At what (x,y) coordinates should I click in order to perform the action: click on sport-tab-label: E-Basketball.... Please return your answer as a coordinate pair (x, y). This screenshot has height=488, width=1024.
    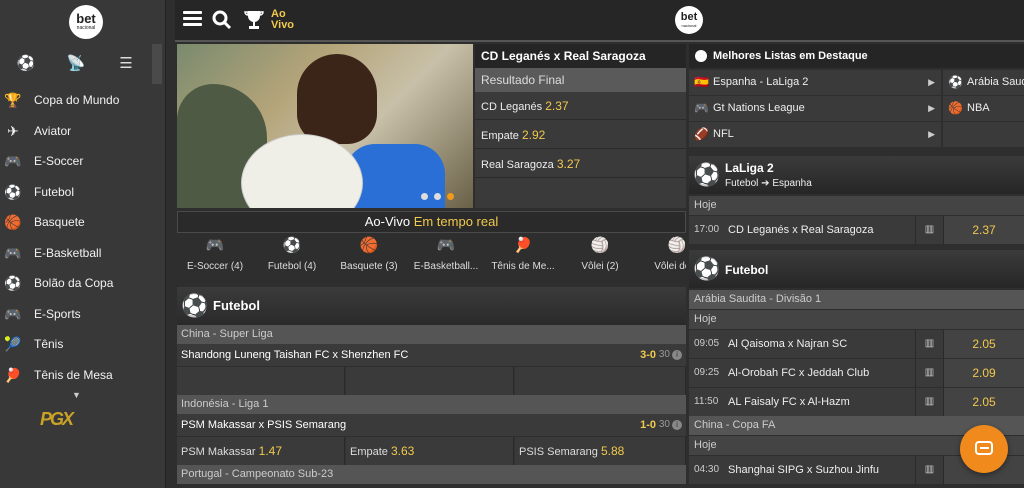
    Looking at the image, I should click on (446, 266).